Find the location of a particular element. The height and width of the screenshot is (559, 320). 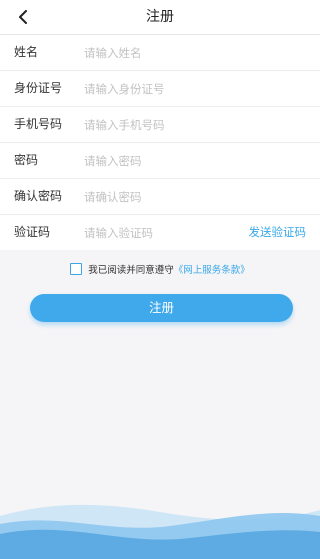

form-row-id-number: 身份证号 is located at coordinates (160, 89).